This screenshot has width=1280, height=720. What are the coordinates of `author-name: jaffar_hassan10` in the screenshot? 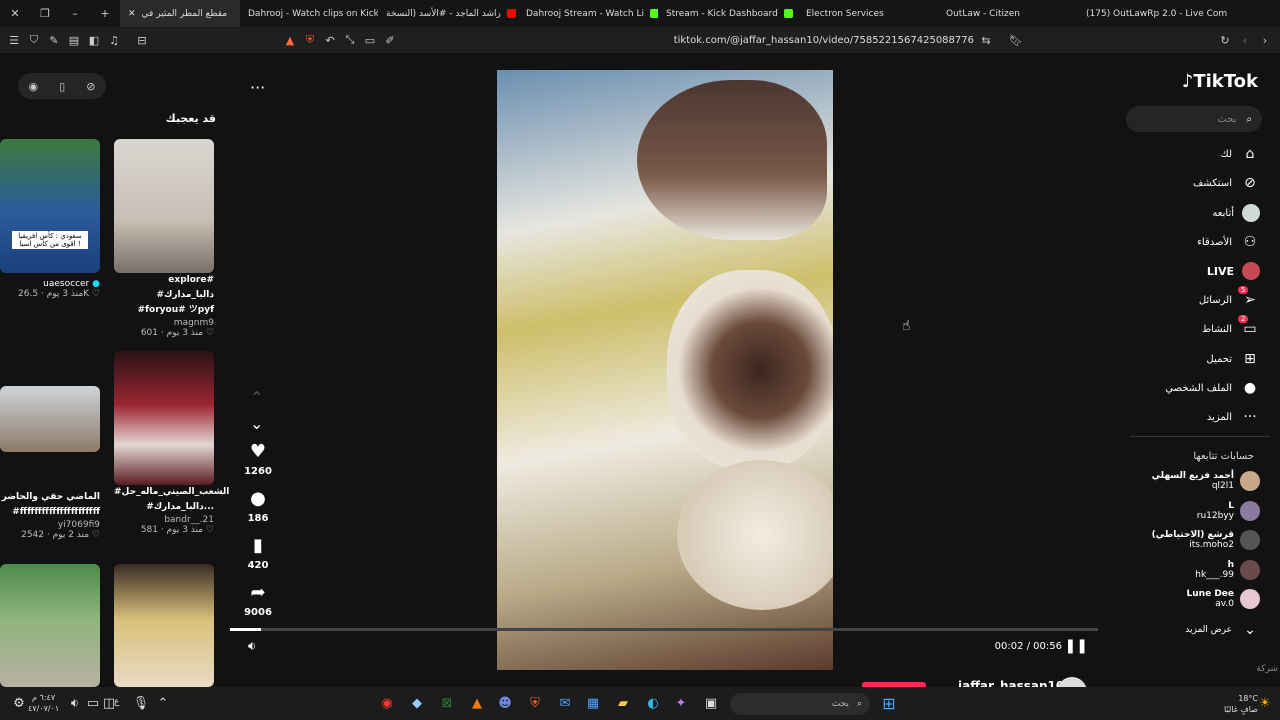 It's located at (1011, 683).